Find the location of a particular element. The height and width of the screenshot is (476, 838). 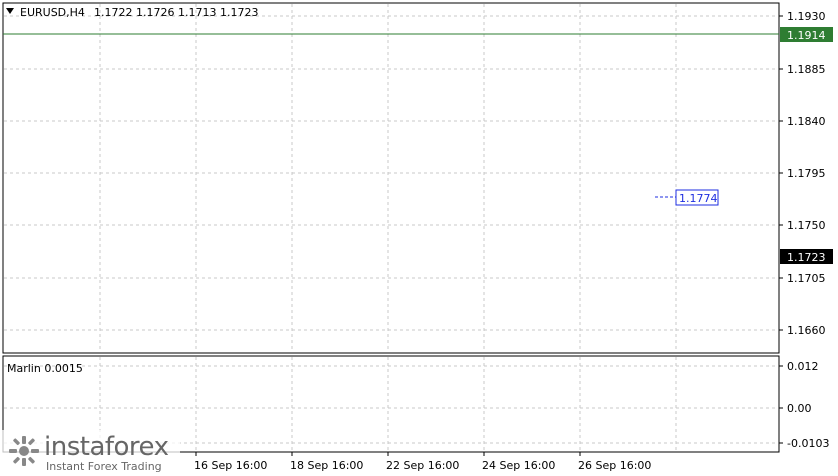

time-label: 26 Sep 16:00 is located at coordinates (614, 465).